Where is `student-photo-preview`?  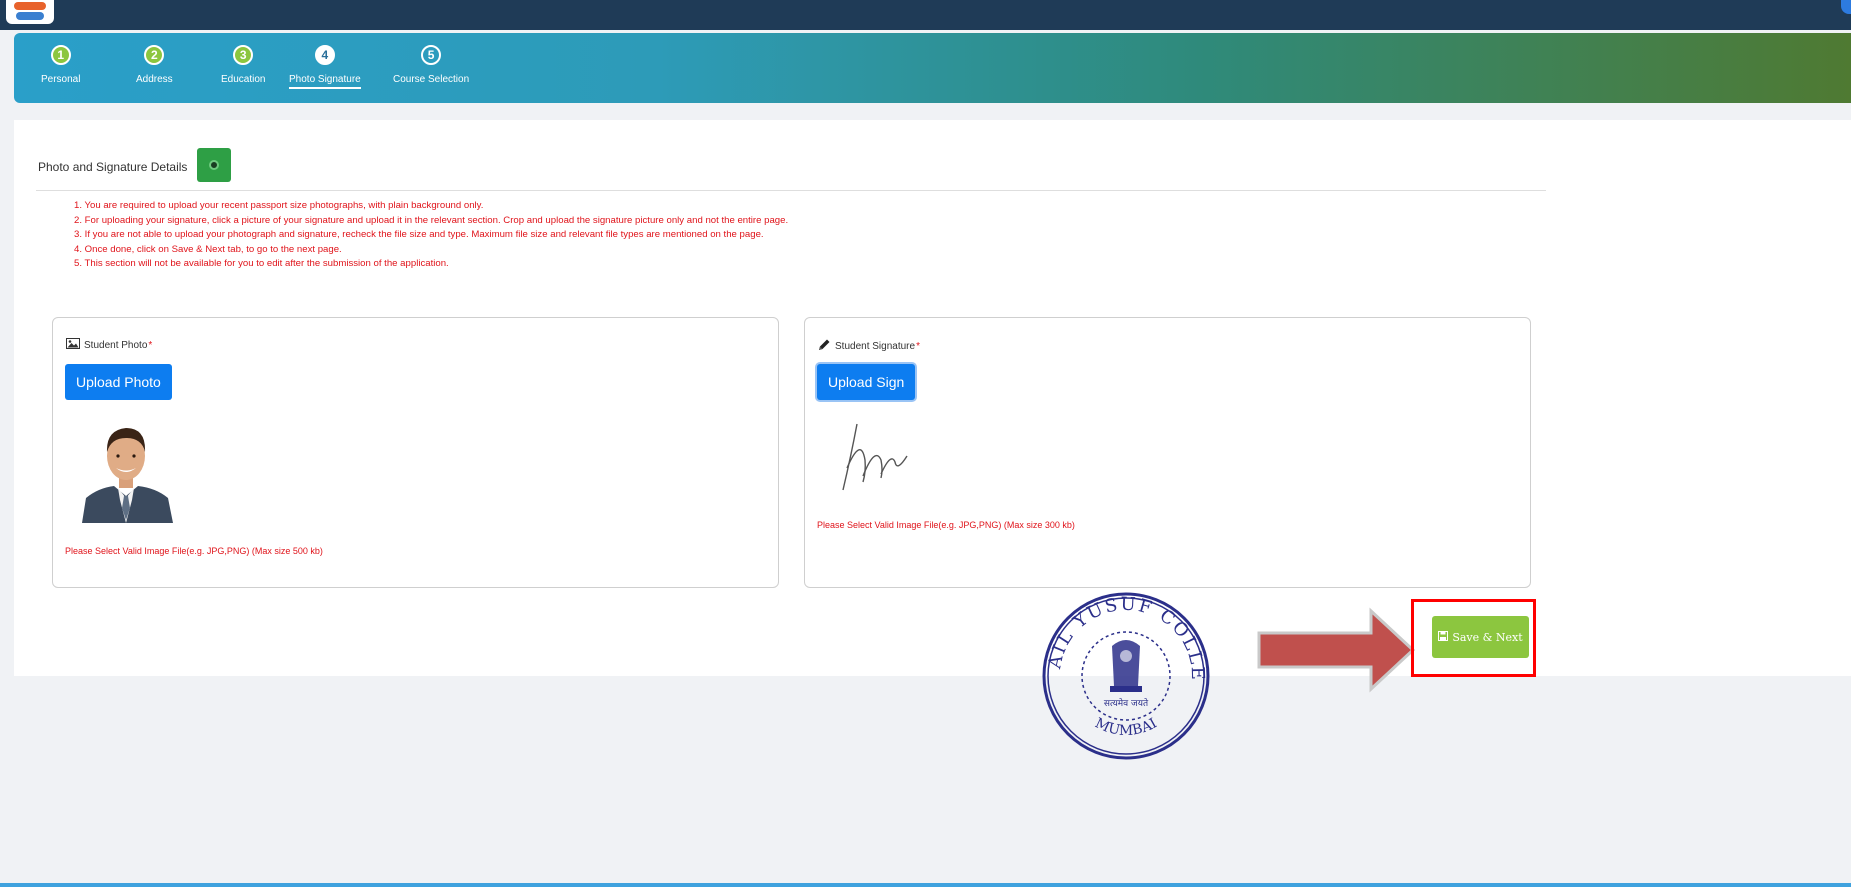 student-photo-preview is located at coordinates (126, 469).